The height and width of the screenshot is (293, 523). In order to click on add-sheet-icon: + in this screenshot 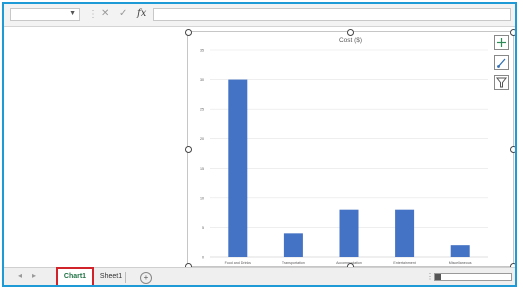, I will do `click(146, 278)`.